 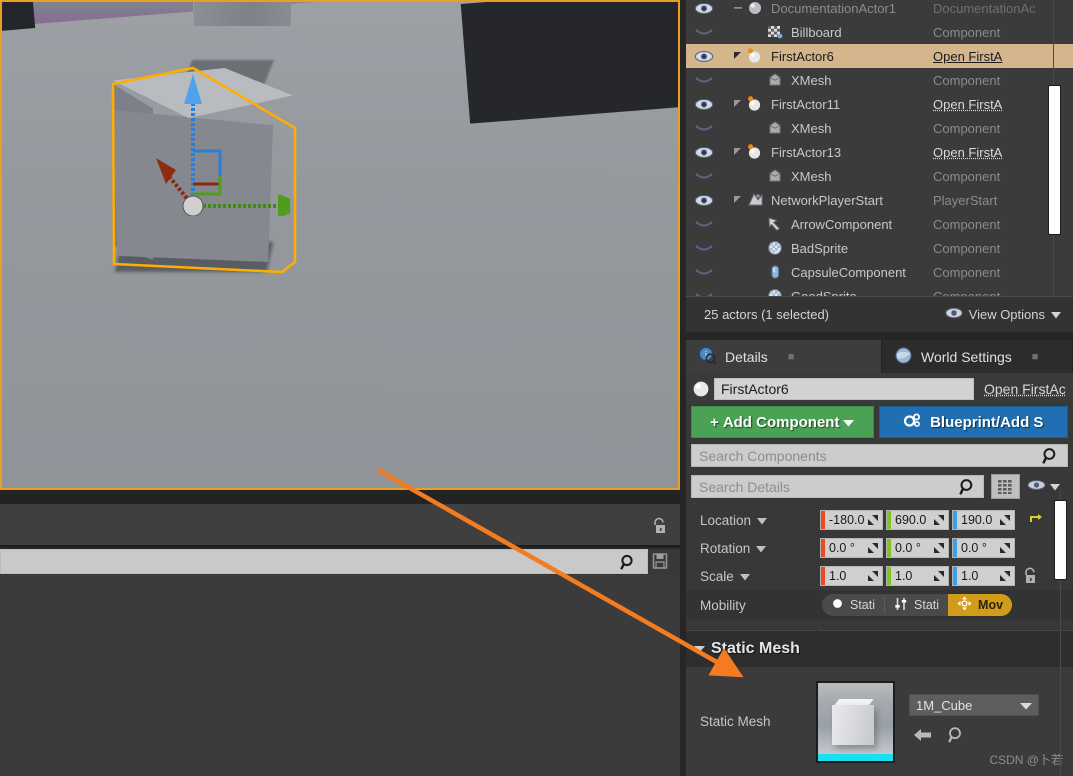 I want to click on mobility-movable-button: Mov, so click(x=980, y=605).